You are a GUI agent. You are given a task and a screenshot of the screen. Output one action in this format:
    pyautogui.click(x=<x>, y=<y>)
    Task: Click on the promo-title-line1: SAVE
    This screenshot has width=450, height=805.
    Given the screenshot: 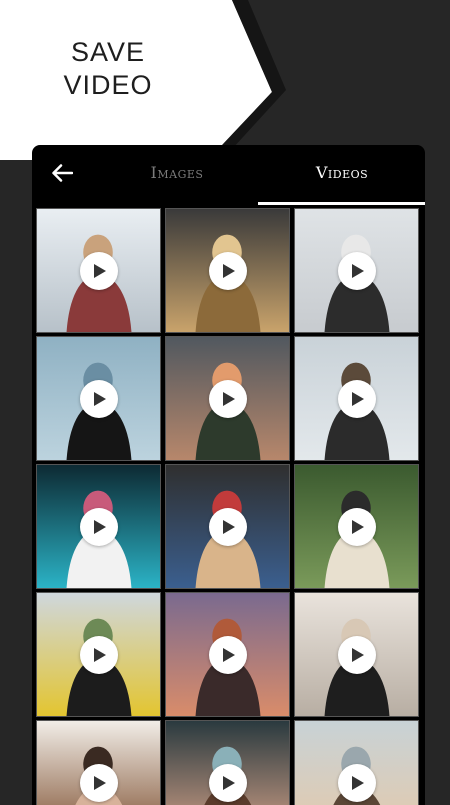 What is the action you would take?
    pyautogui.click(x=108, y=52)
    